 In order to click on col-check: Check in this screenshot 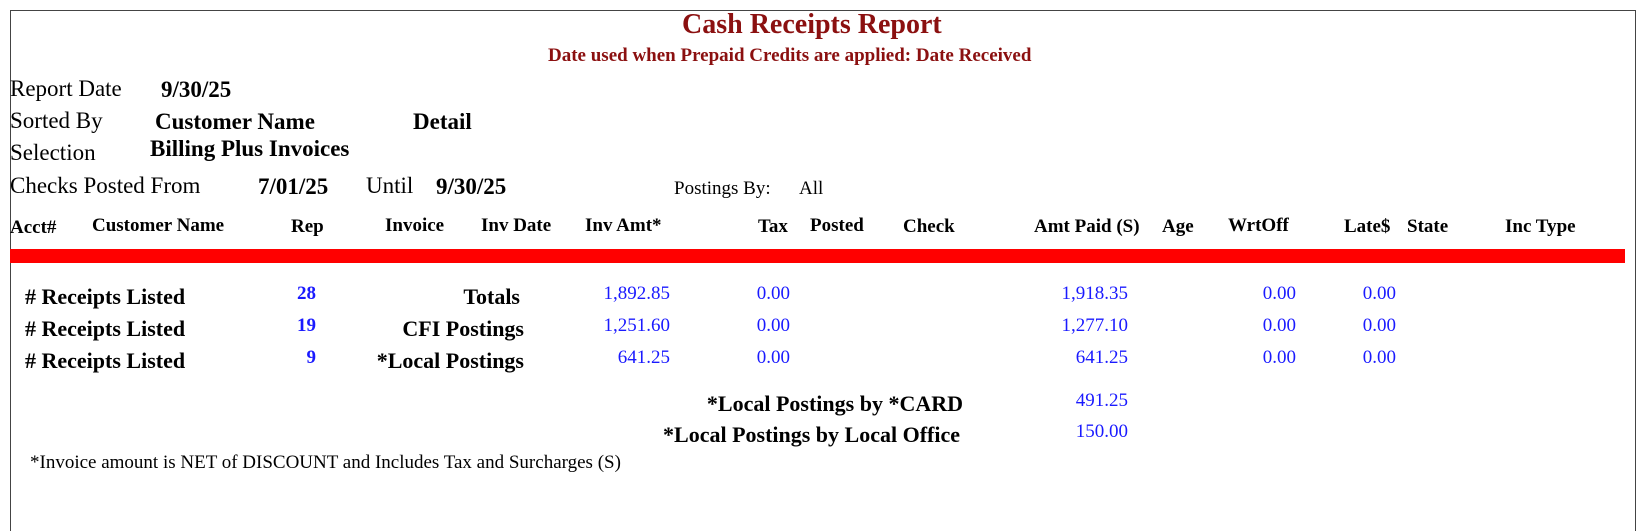, I will do `click(929, 226)`.